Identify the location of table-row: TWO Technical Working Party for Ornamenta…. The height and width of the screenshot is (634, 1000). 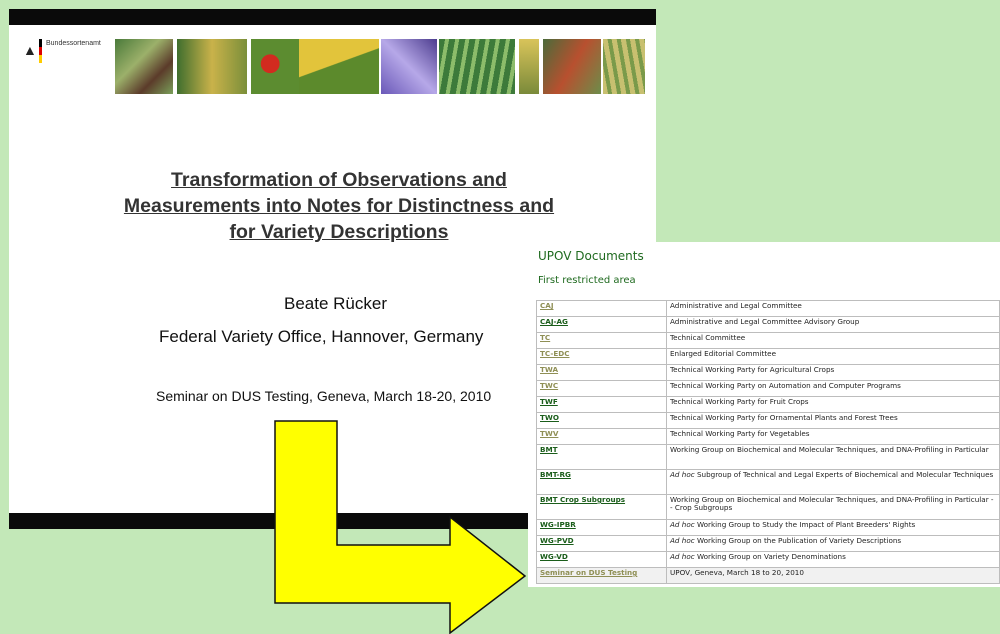
(768, 420).